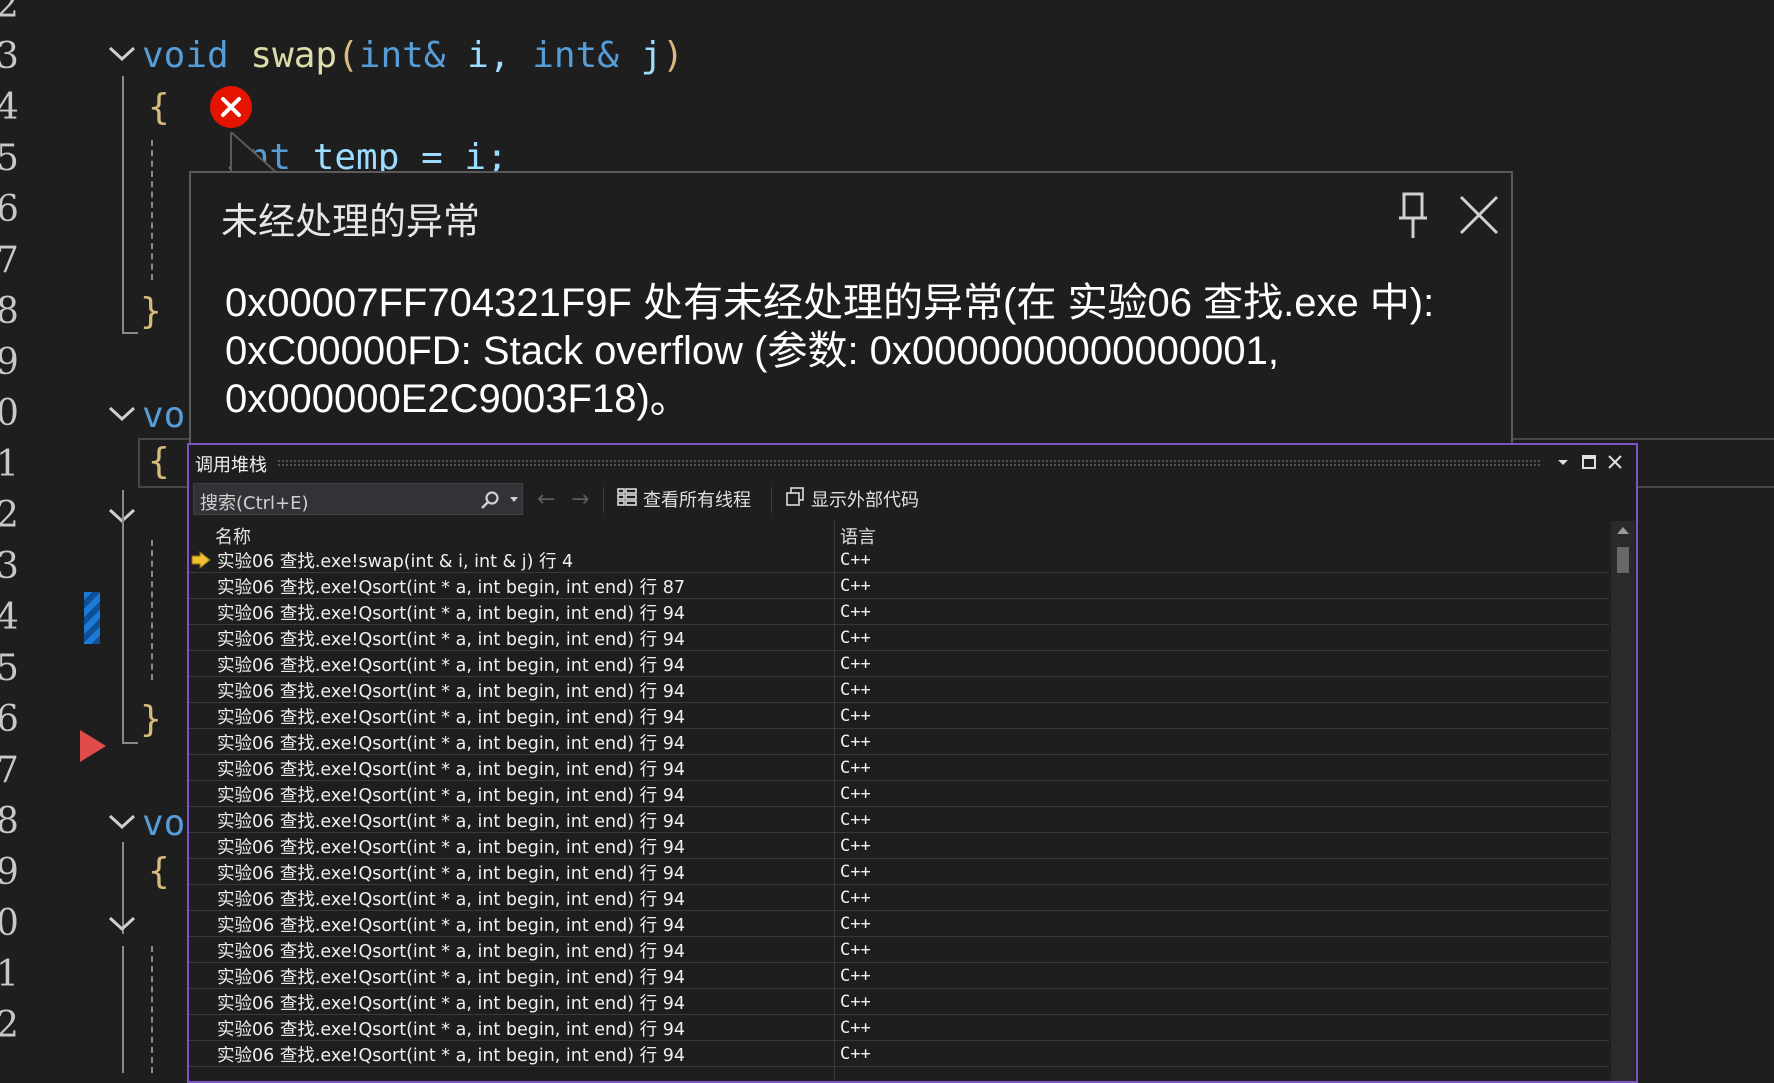 This screenshot has width=1774, height=1083. What do you see at coordinates (1563, 462) in the screenshot?
I see `window-menu-dropdown-icon` at bounding box center [1563, 462].